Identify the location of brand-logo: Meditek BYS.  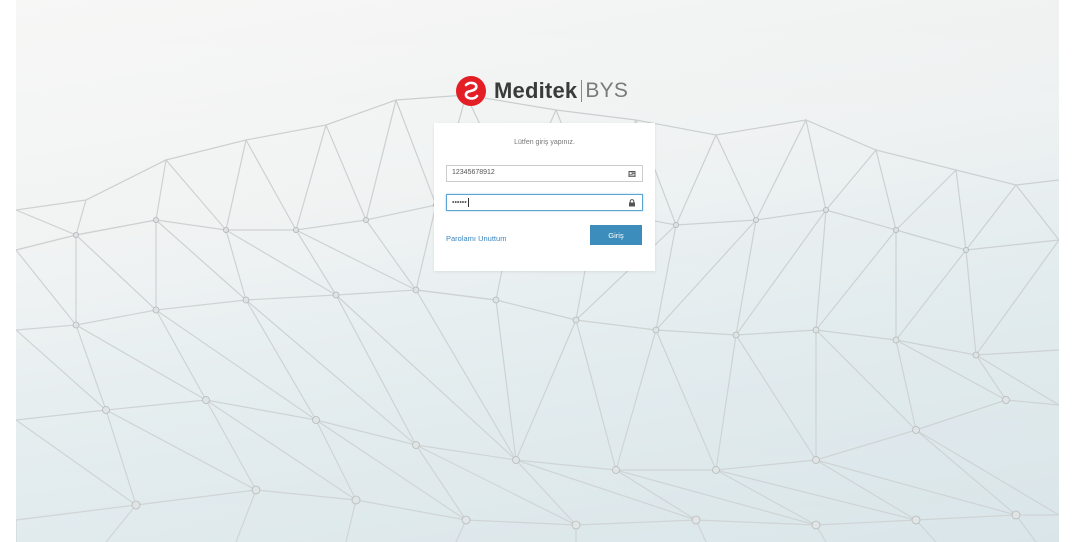
(542, 91).